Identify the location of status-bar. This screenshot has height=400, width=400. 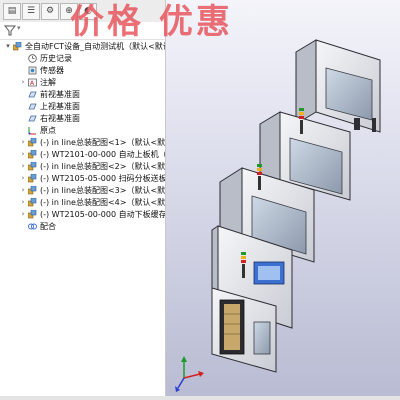
(200, 398).